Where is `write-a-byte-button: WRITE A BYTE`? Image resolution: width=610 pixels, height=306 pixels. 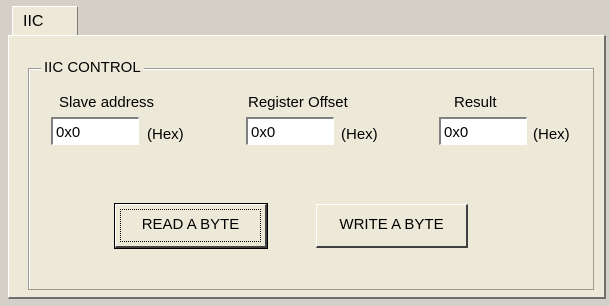
write-a-byte-button: WRITE A BYTE is located at coordinates (392, 226).